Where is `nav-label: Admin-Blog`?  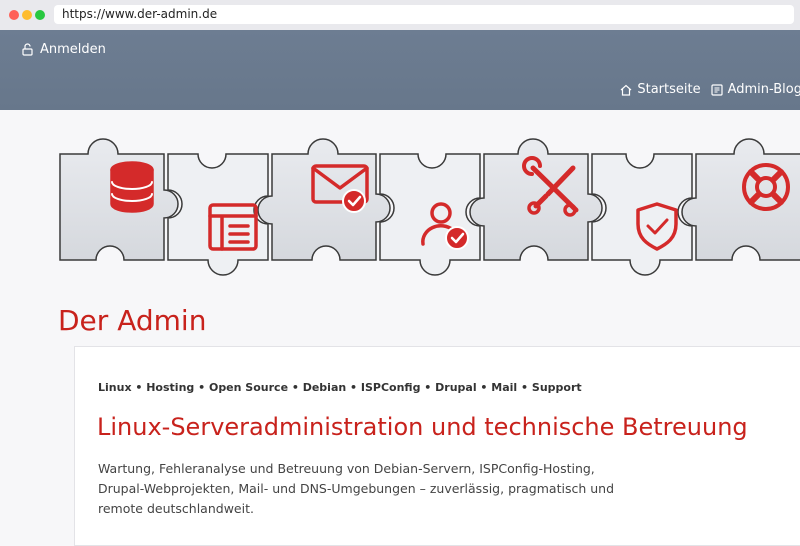 nav-label: Admin-Blog is located at coordinates (763, 89).